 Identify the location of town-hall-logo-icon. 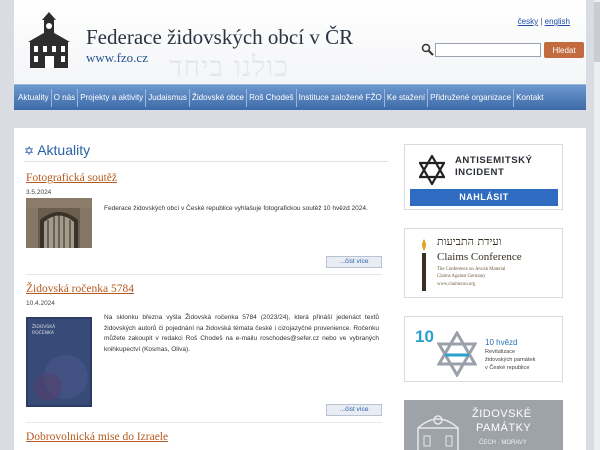
(49, 41).